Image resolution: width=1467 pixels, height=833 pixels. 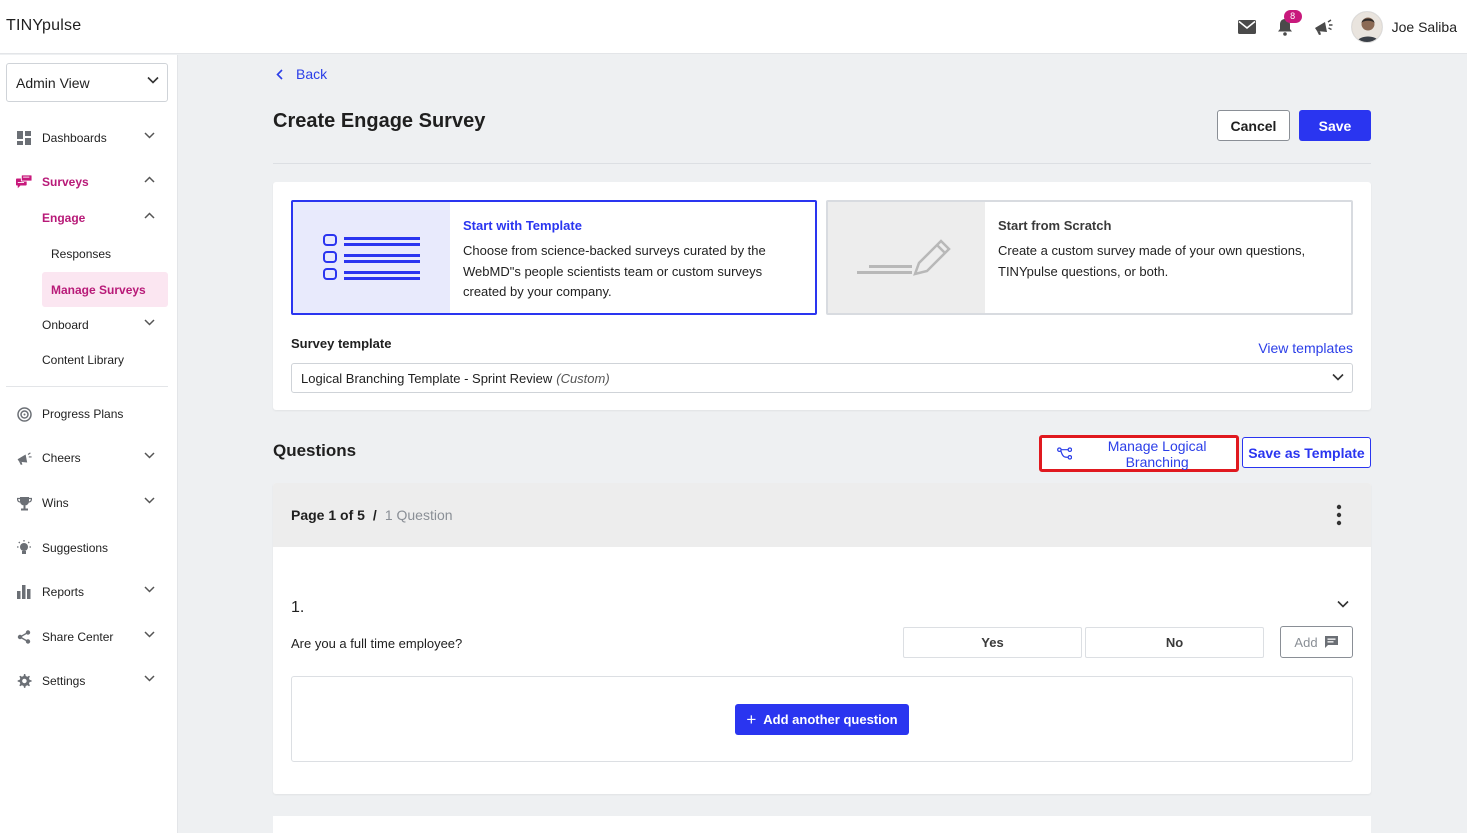 I want to click on page-indicator: Page 1 of 5 / 1 Question, so click(x=372, y=515).